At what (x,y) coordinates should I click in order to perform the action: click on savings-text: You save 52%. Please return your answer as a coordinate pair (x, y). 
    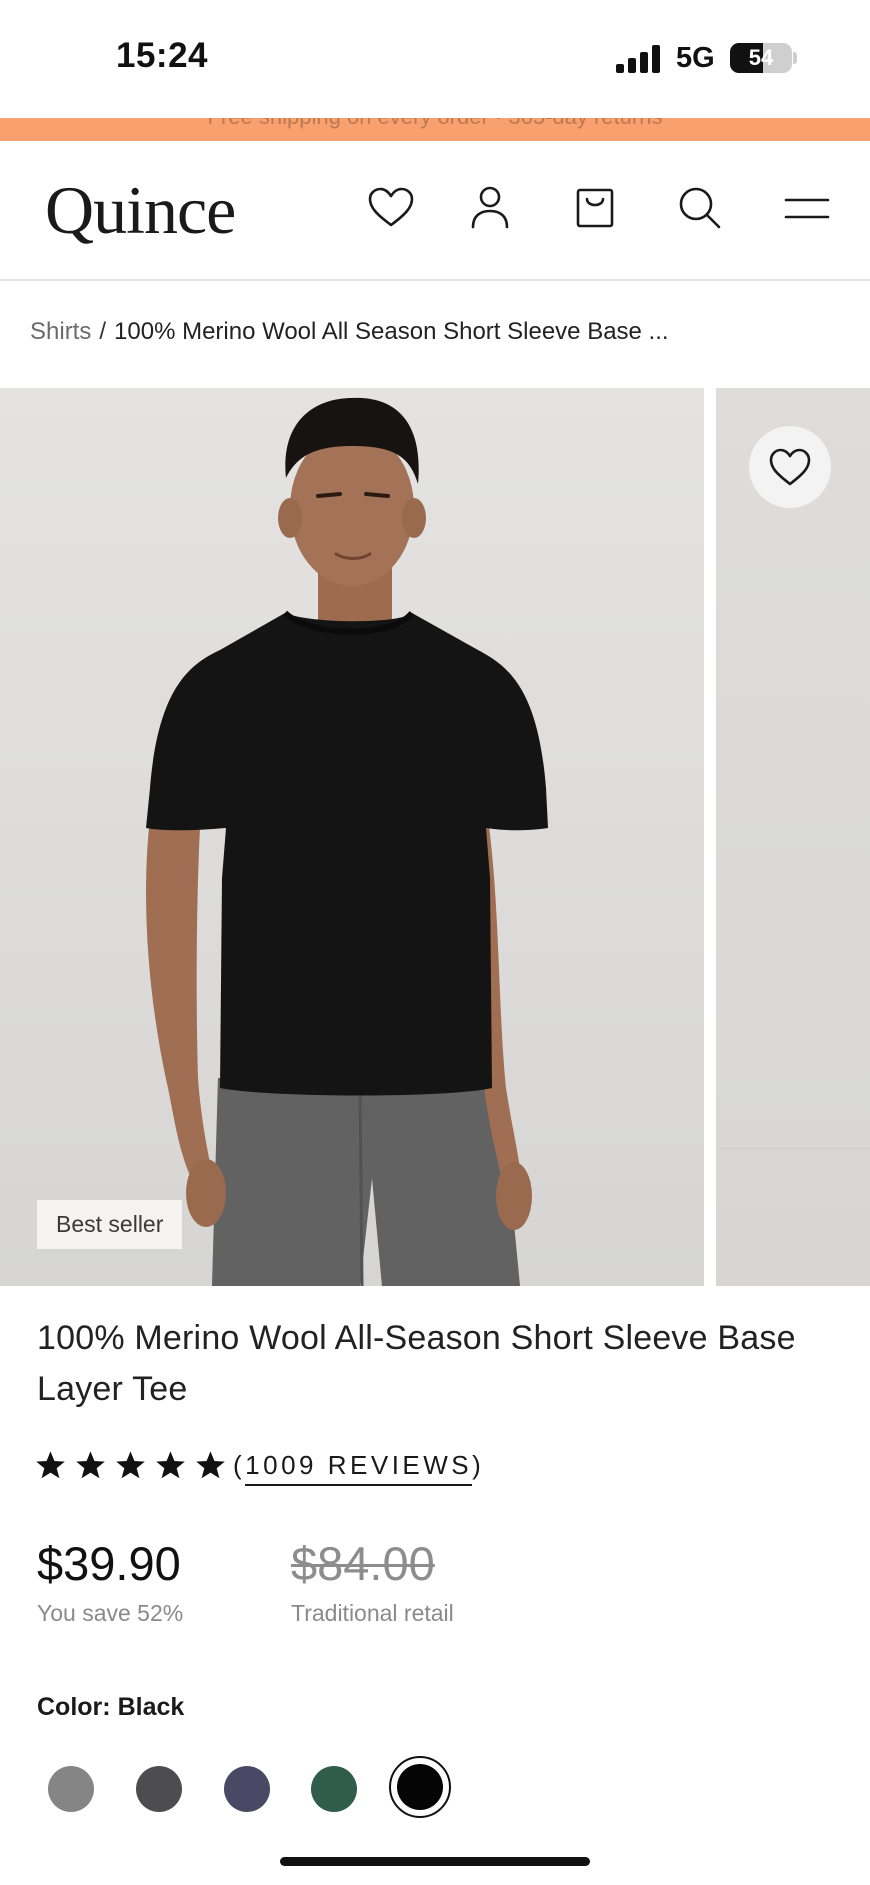
    Looking at the image, I should click on (110, 1613).